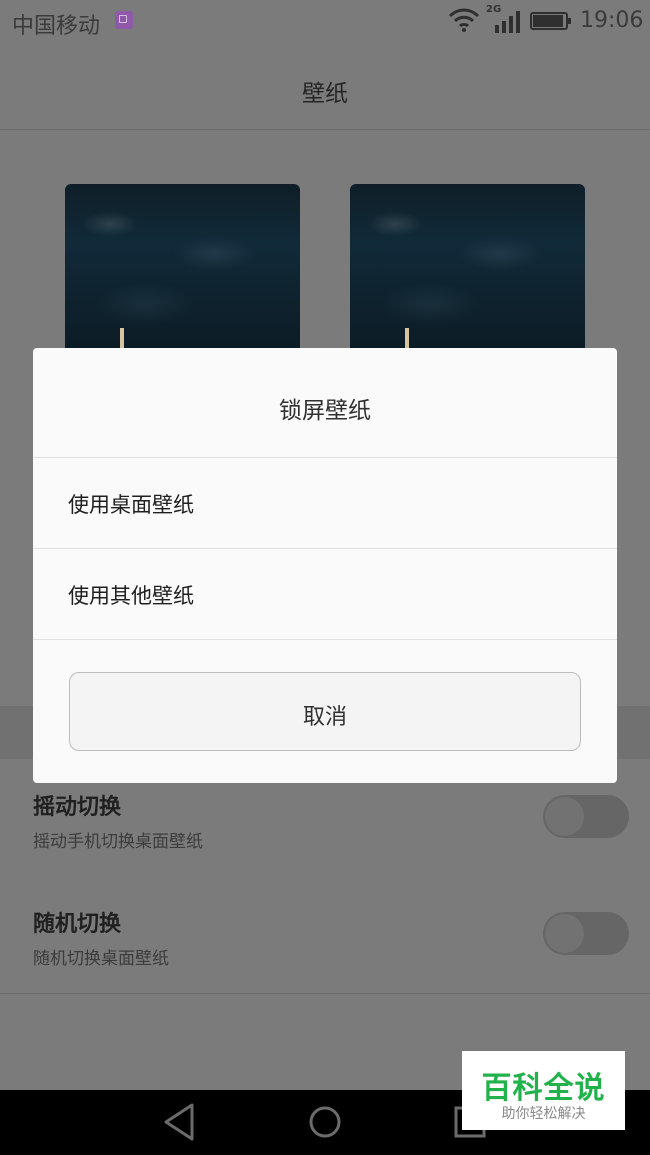 This screenshot has width=650, height=1155. I want to click on random-switch-toggle, so click(586, 933).